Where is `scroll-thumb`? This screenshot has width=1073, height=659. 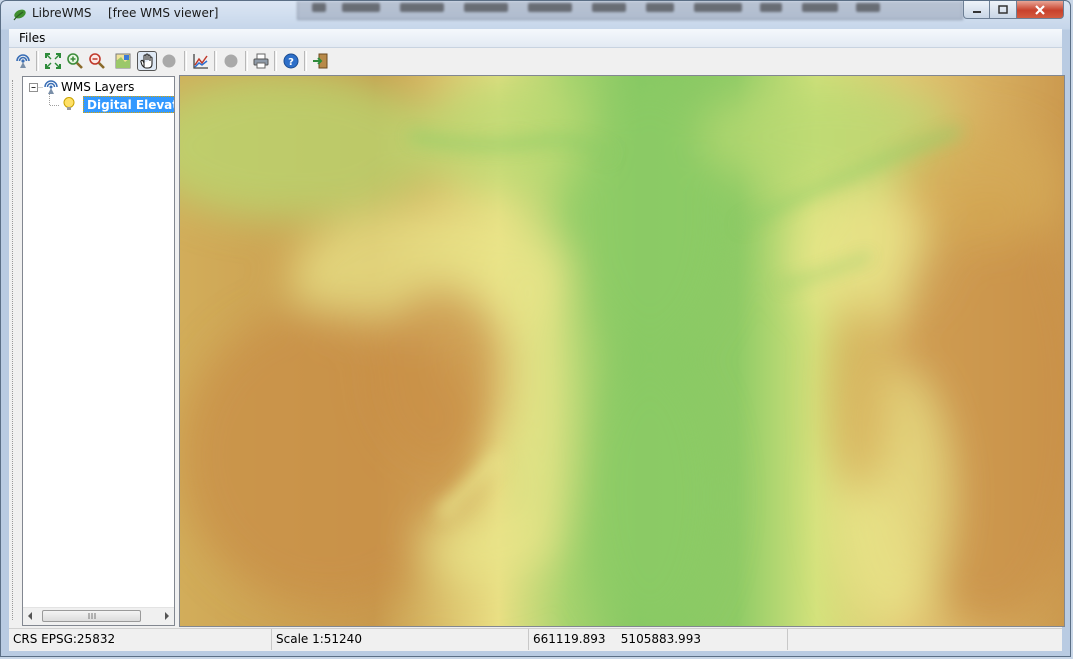 scroll-thumb is located at coordinates (91, 616).